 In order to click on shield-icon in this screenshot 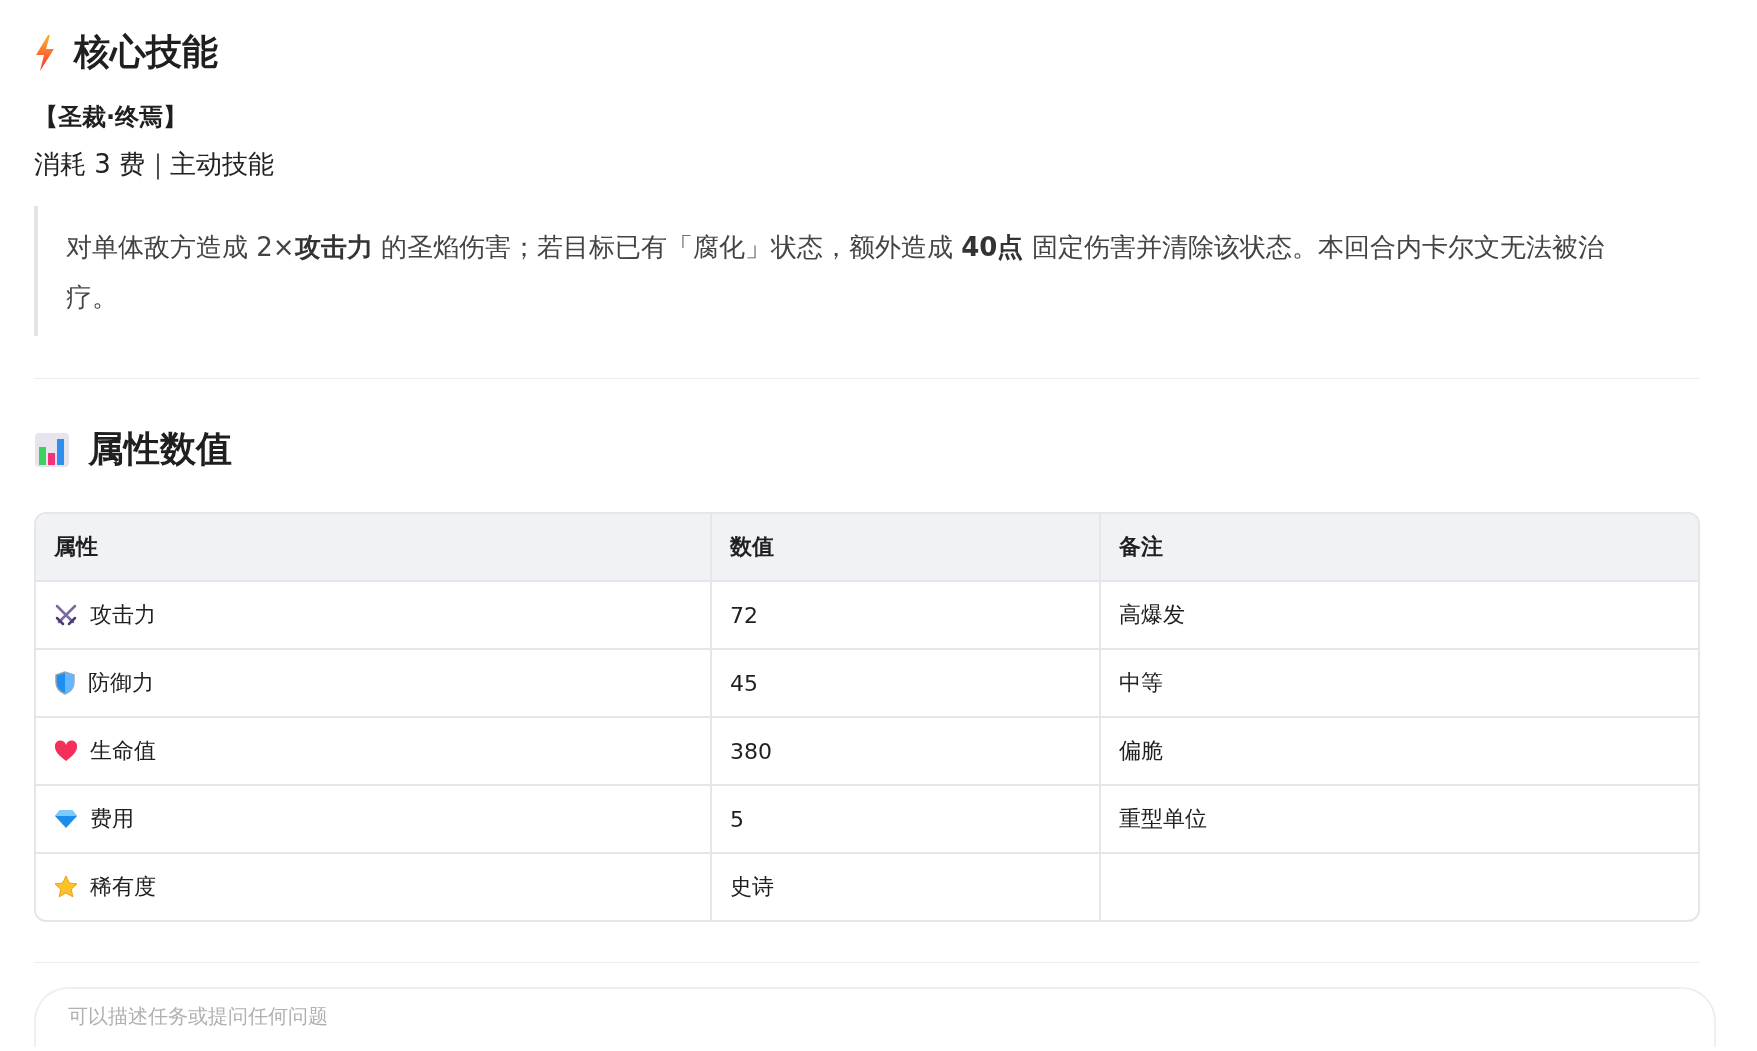, I will do `click(65, 683)`.